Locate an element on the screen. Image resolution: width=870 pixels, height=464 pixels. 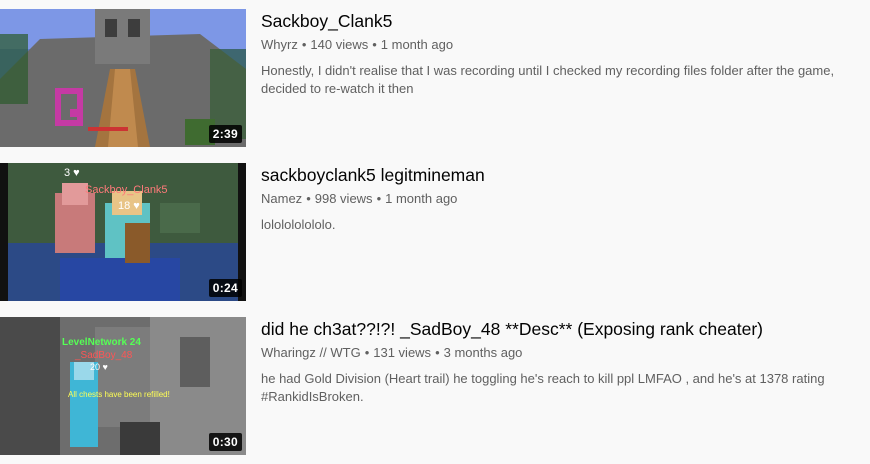
video-description: lololololololo. is located at coordinates (298, 224).